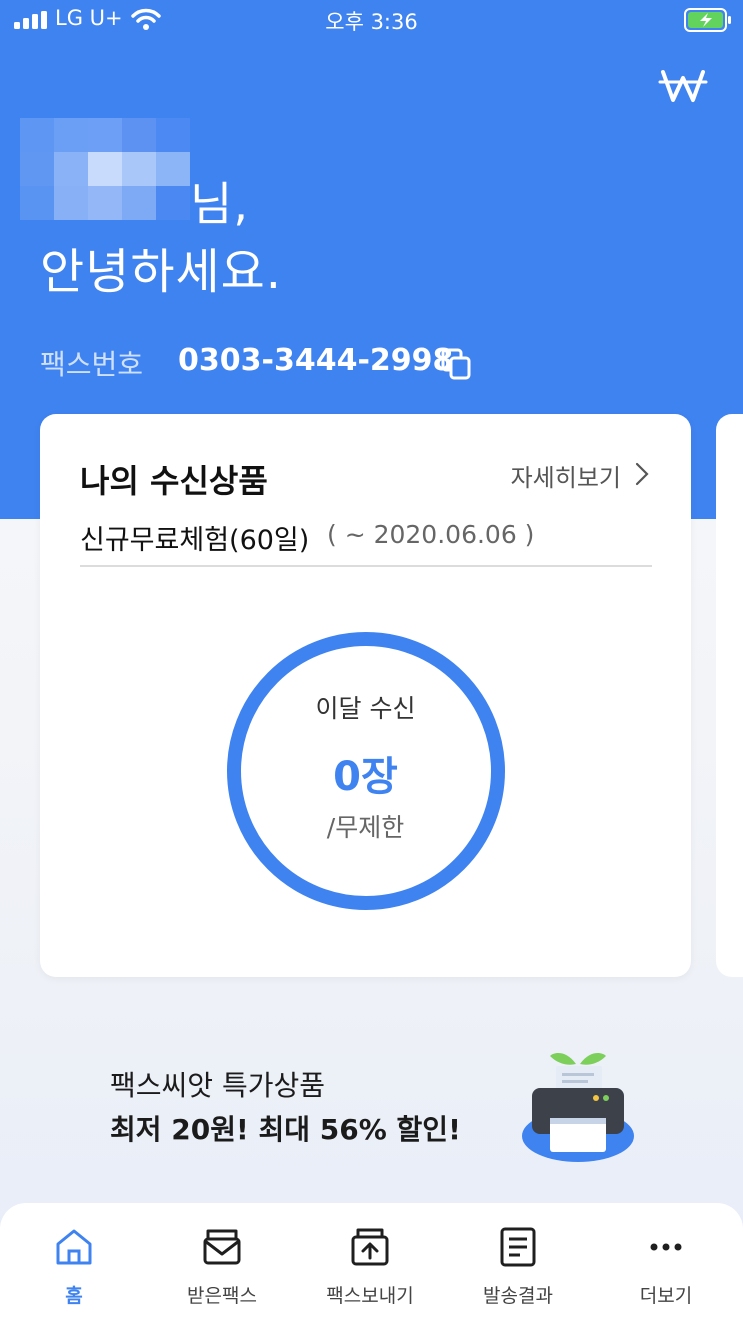 The height and width of the screenshot is (1322, 743). I want to click on status-time: 오후 3:36, so click(371, 22).